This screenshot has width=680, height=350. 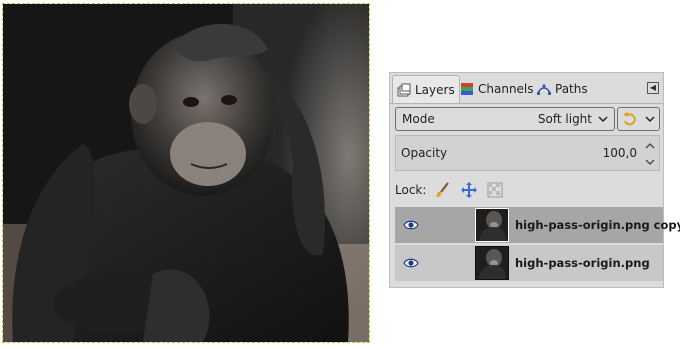 What do you see at coordinates (467, 89) in the screenshot?
I see `channels-icon` at bounding box center [467, 89].